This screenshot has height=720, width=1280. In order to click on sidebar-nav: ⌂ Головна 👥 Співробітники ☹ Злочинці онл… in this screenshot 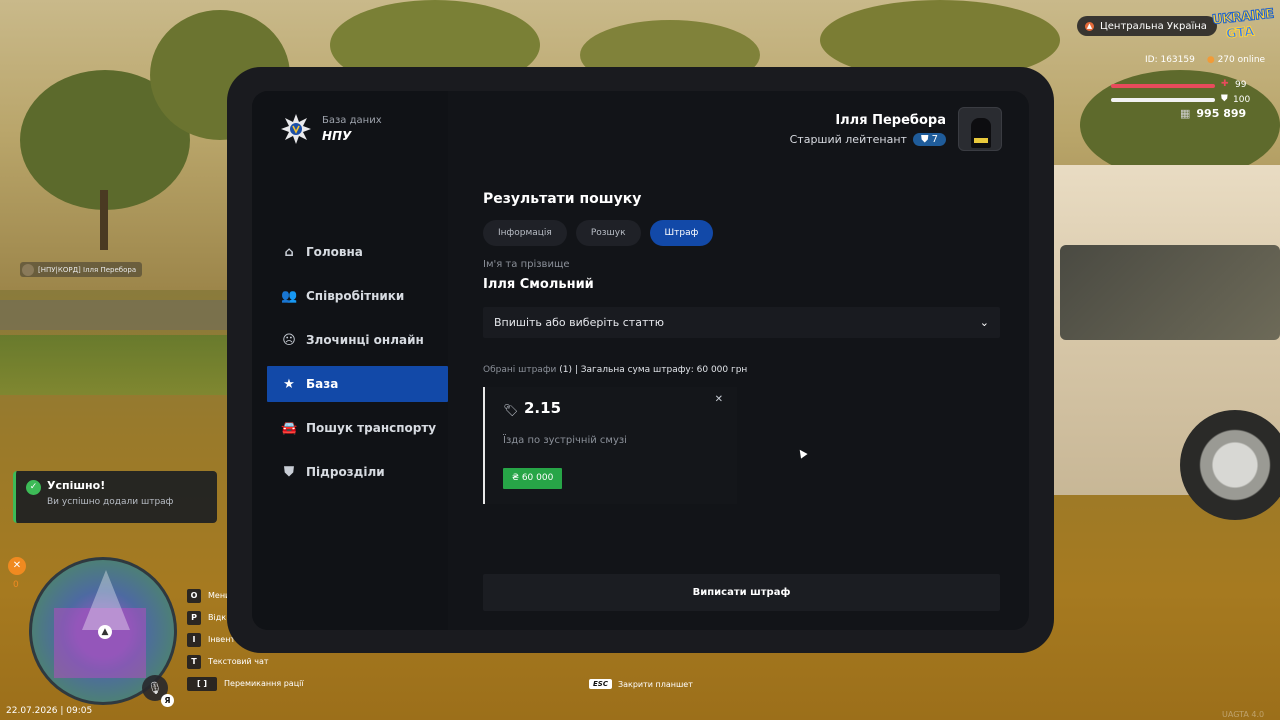, I will do `click(357, 366)`.